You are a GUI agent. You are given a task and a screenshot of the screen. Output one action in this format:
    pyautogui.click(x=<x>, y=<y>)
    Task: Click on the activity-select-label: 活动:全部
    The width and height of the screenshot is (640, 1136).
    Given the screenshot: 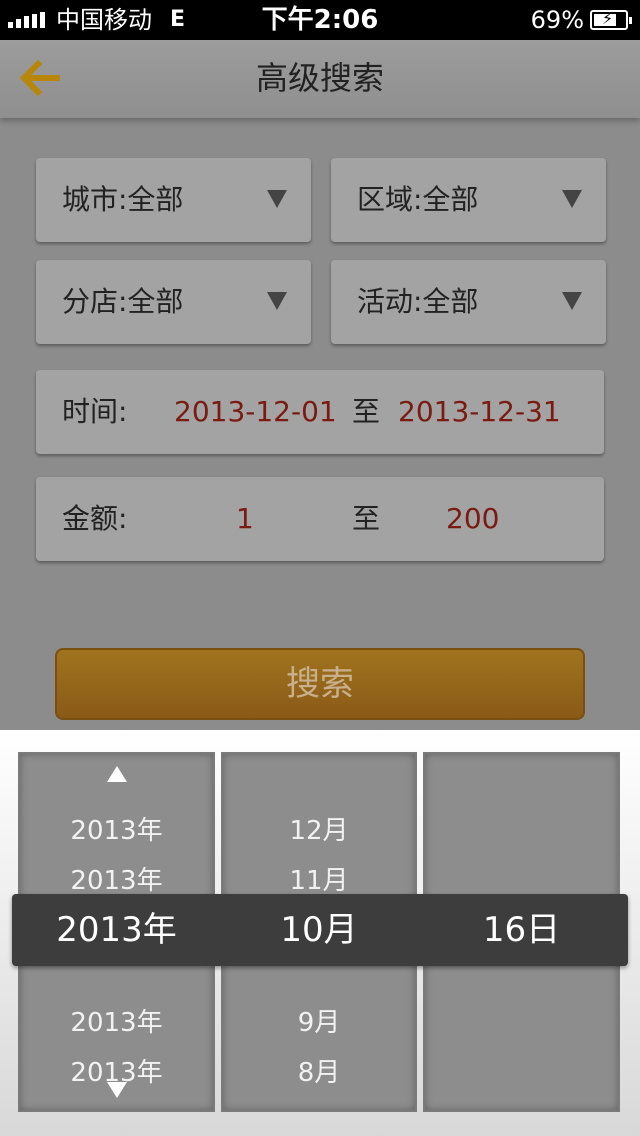 What is the action you would take?
    pyautogui.click(x=418, y=301)
    